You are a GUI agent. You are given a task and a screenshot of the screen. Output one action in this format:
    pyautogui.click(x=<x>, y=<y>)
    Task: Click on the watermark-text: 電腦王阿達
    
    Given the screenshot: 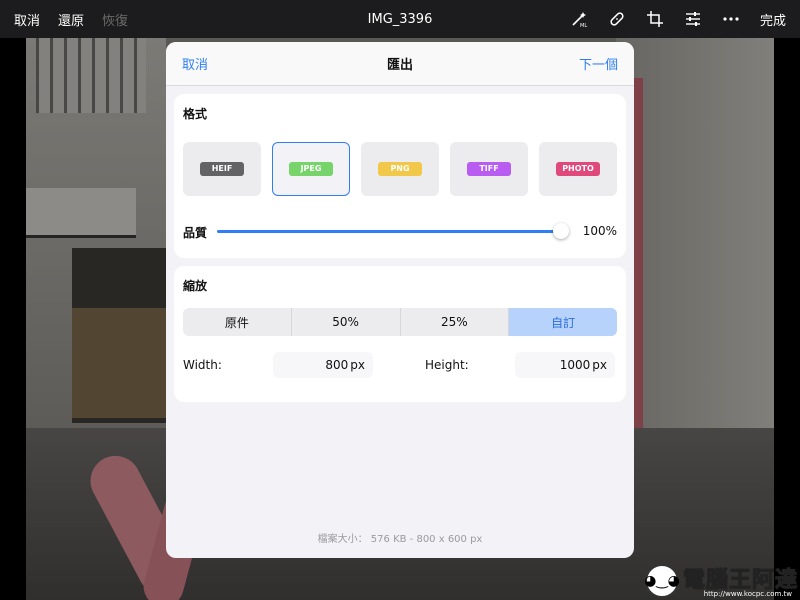 What is the action you would take?
    pyautogui.click(x=740, y=580)
    